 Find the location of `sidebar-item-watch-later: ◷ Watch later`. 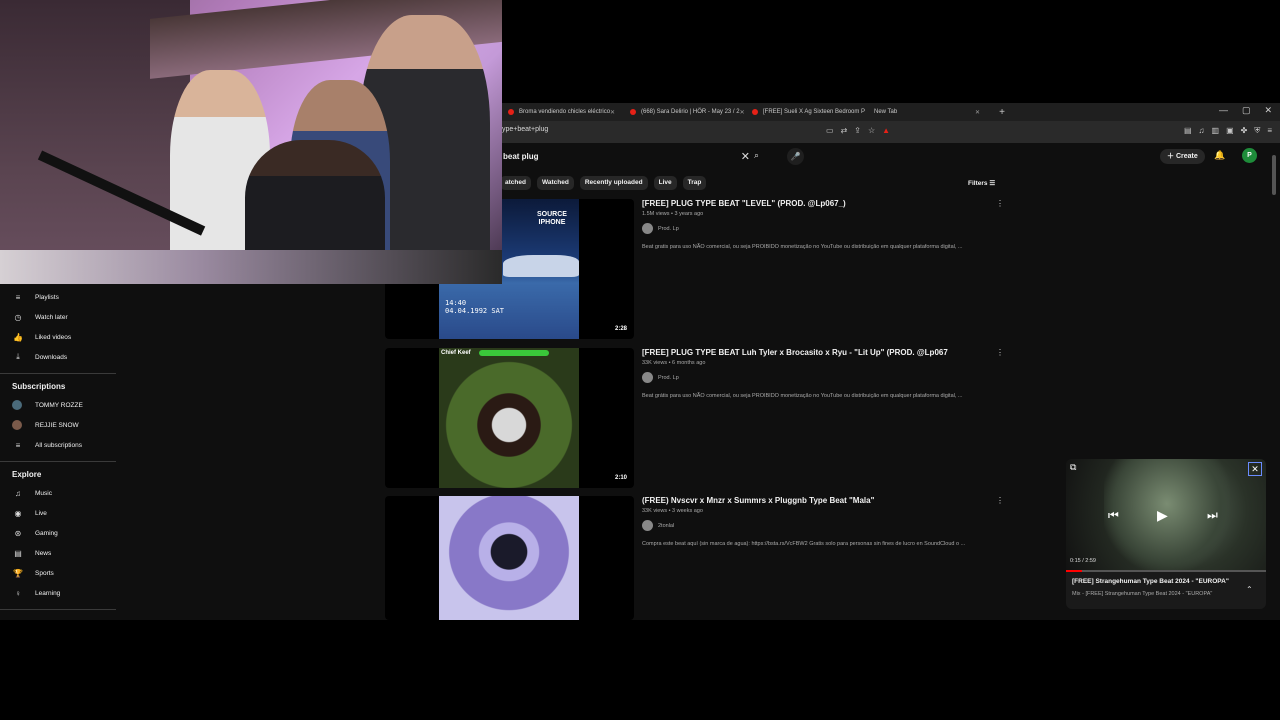

sidebar-item-watch-later: ◷ Watch later is located at coordinates (58, 317).